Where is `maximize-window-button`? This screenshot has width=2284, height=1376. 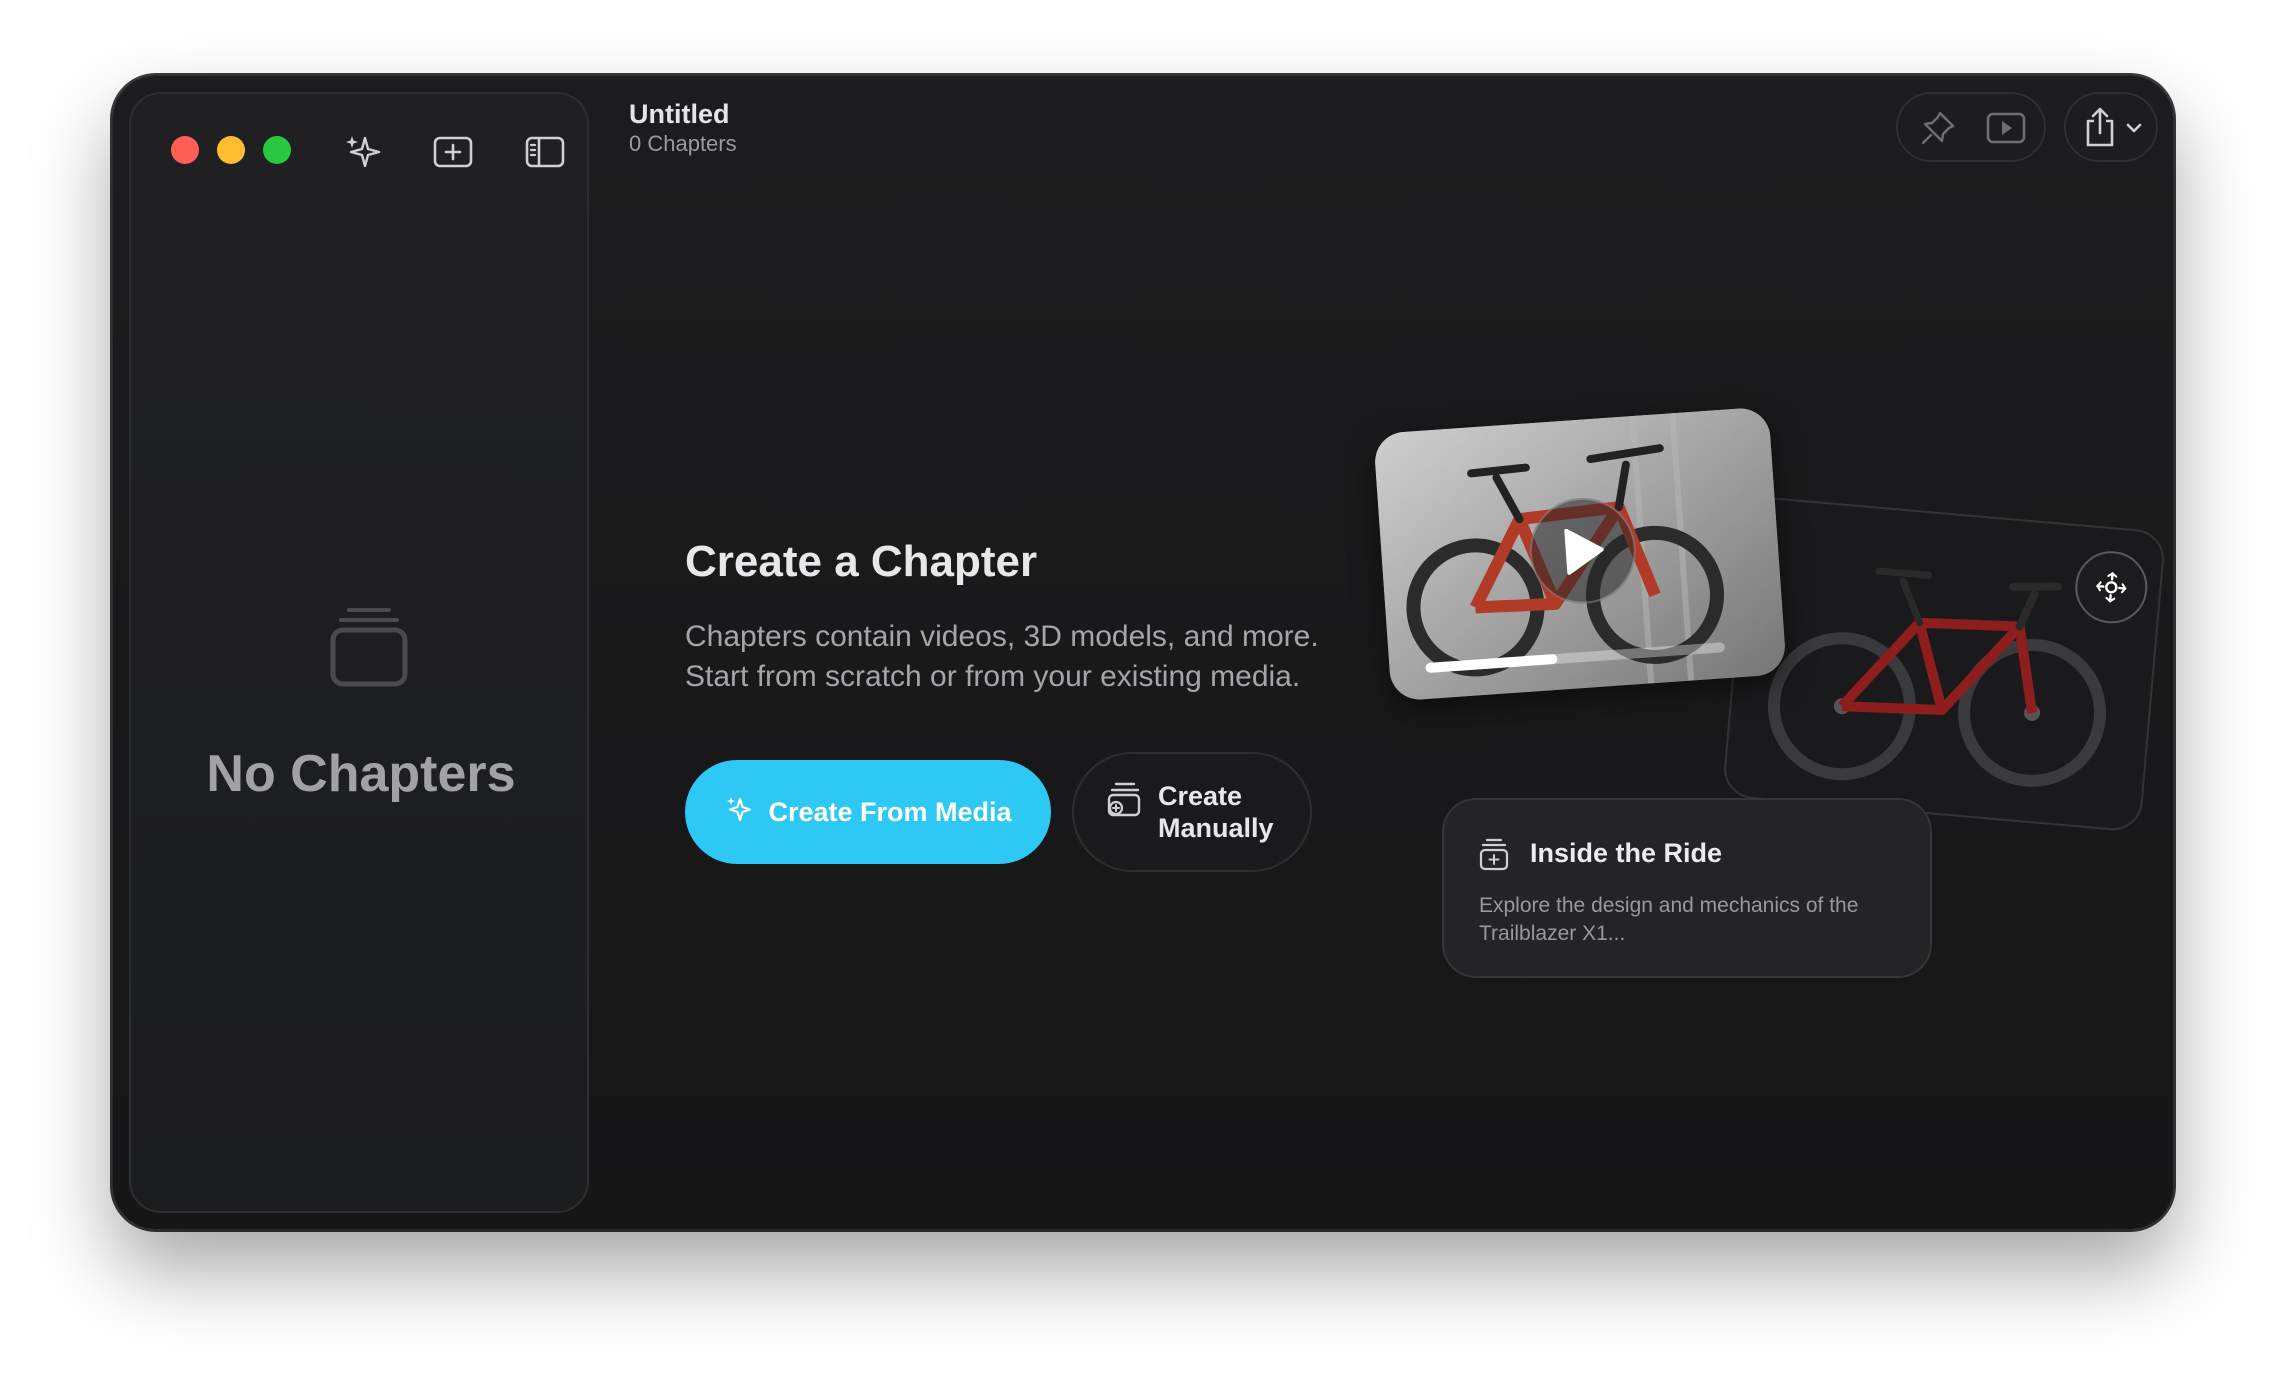 maximize-window-button is located at coordinates (277, 150).